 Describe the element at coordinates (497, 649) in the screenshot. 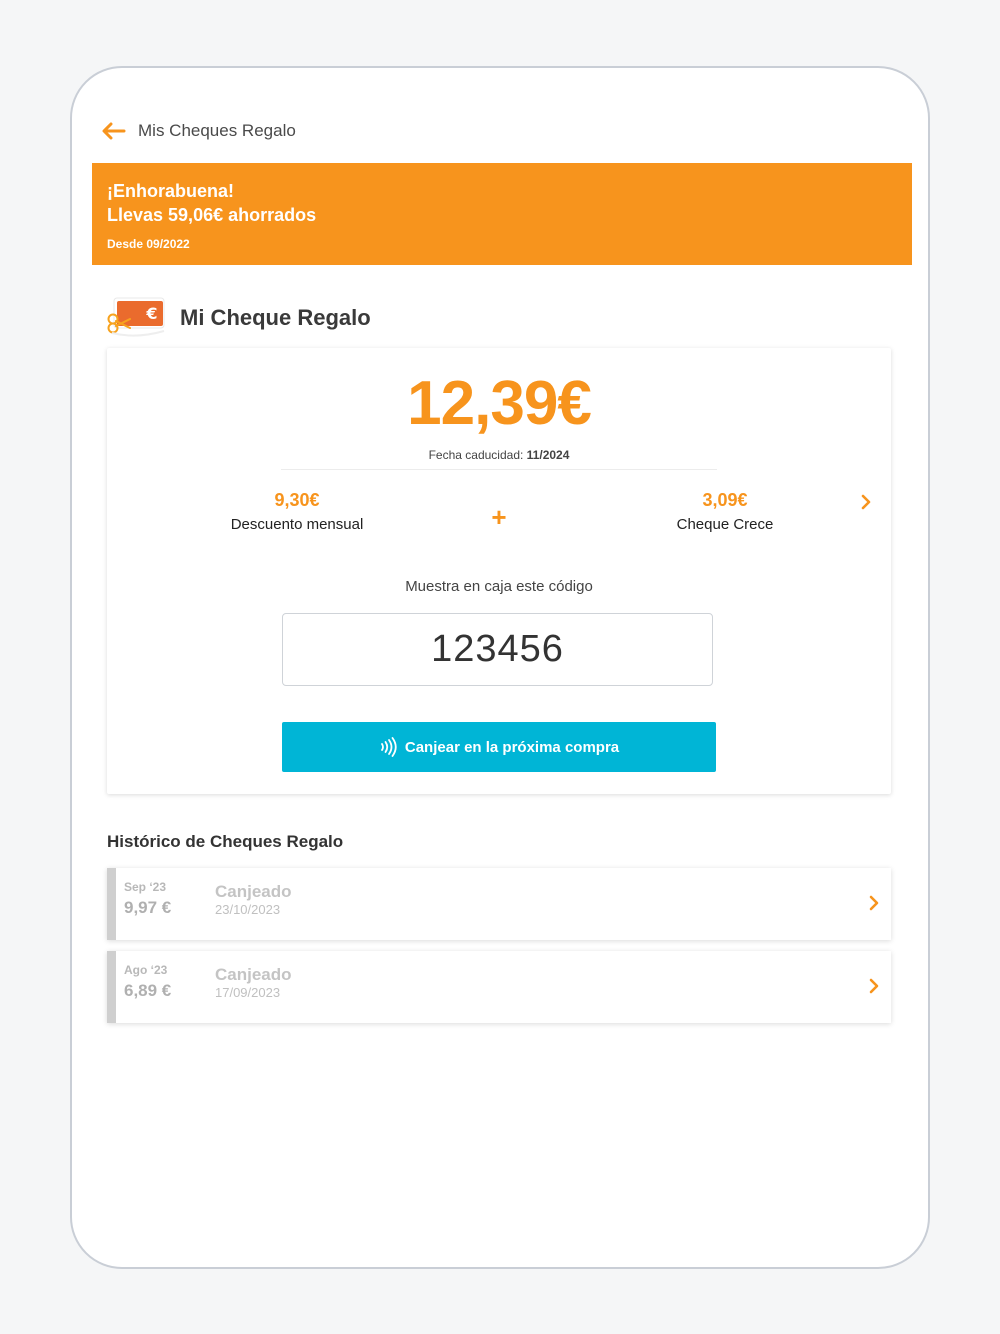

I see `cheque-code: 123456` at that location.